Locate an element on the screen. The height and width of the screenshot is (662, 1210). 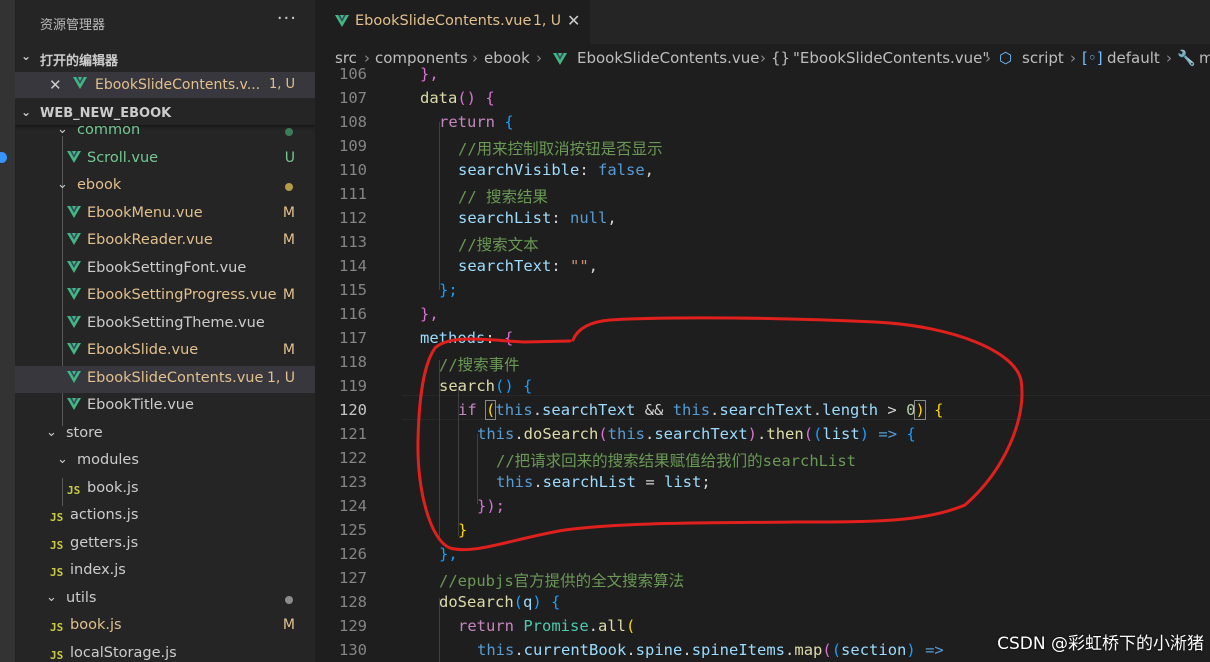
tree-file: JS index.js is located at coordinates (165, 571).